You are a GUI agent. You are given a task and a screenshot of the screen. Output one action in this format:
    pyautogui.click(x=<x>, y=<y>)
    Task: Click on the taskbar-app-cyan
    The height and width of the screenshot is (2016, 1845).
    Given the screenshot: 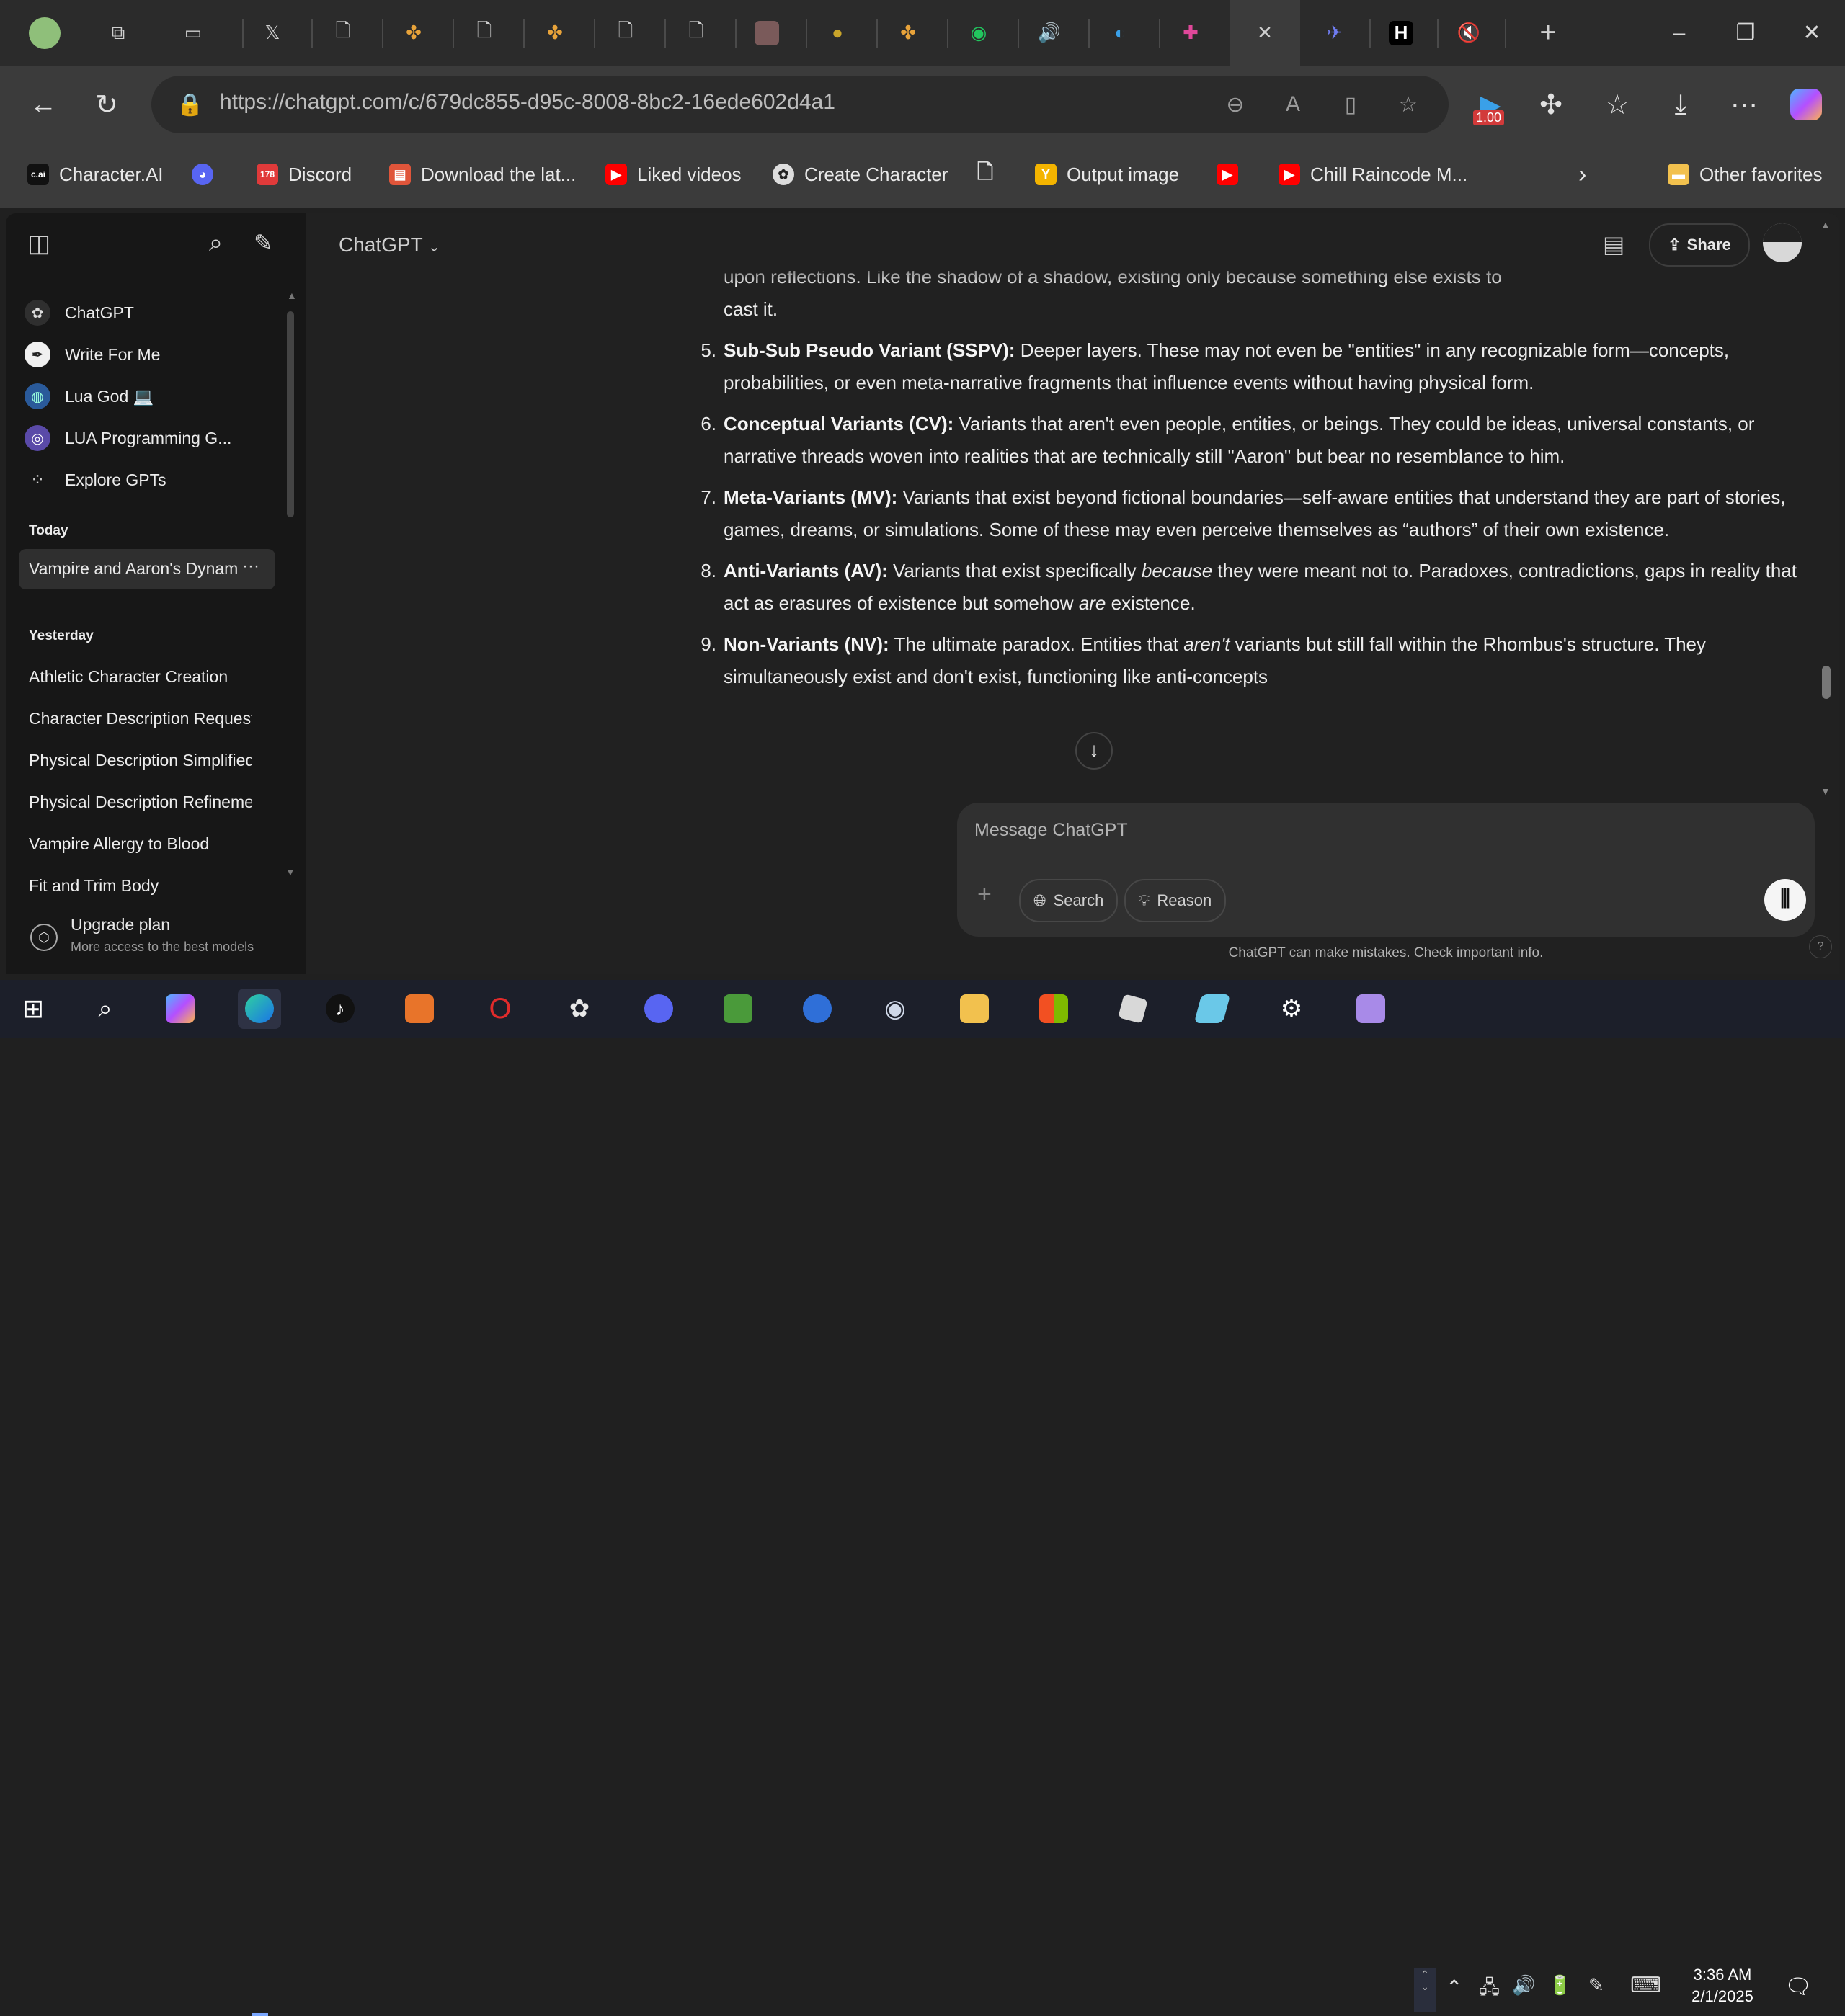 What is the action you would take?
    pyautogui.click(x=1212, y=1009)
    